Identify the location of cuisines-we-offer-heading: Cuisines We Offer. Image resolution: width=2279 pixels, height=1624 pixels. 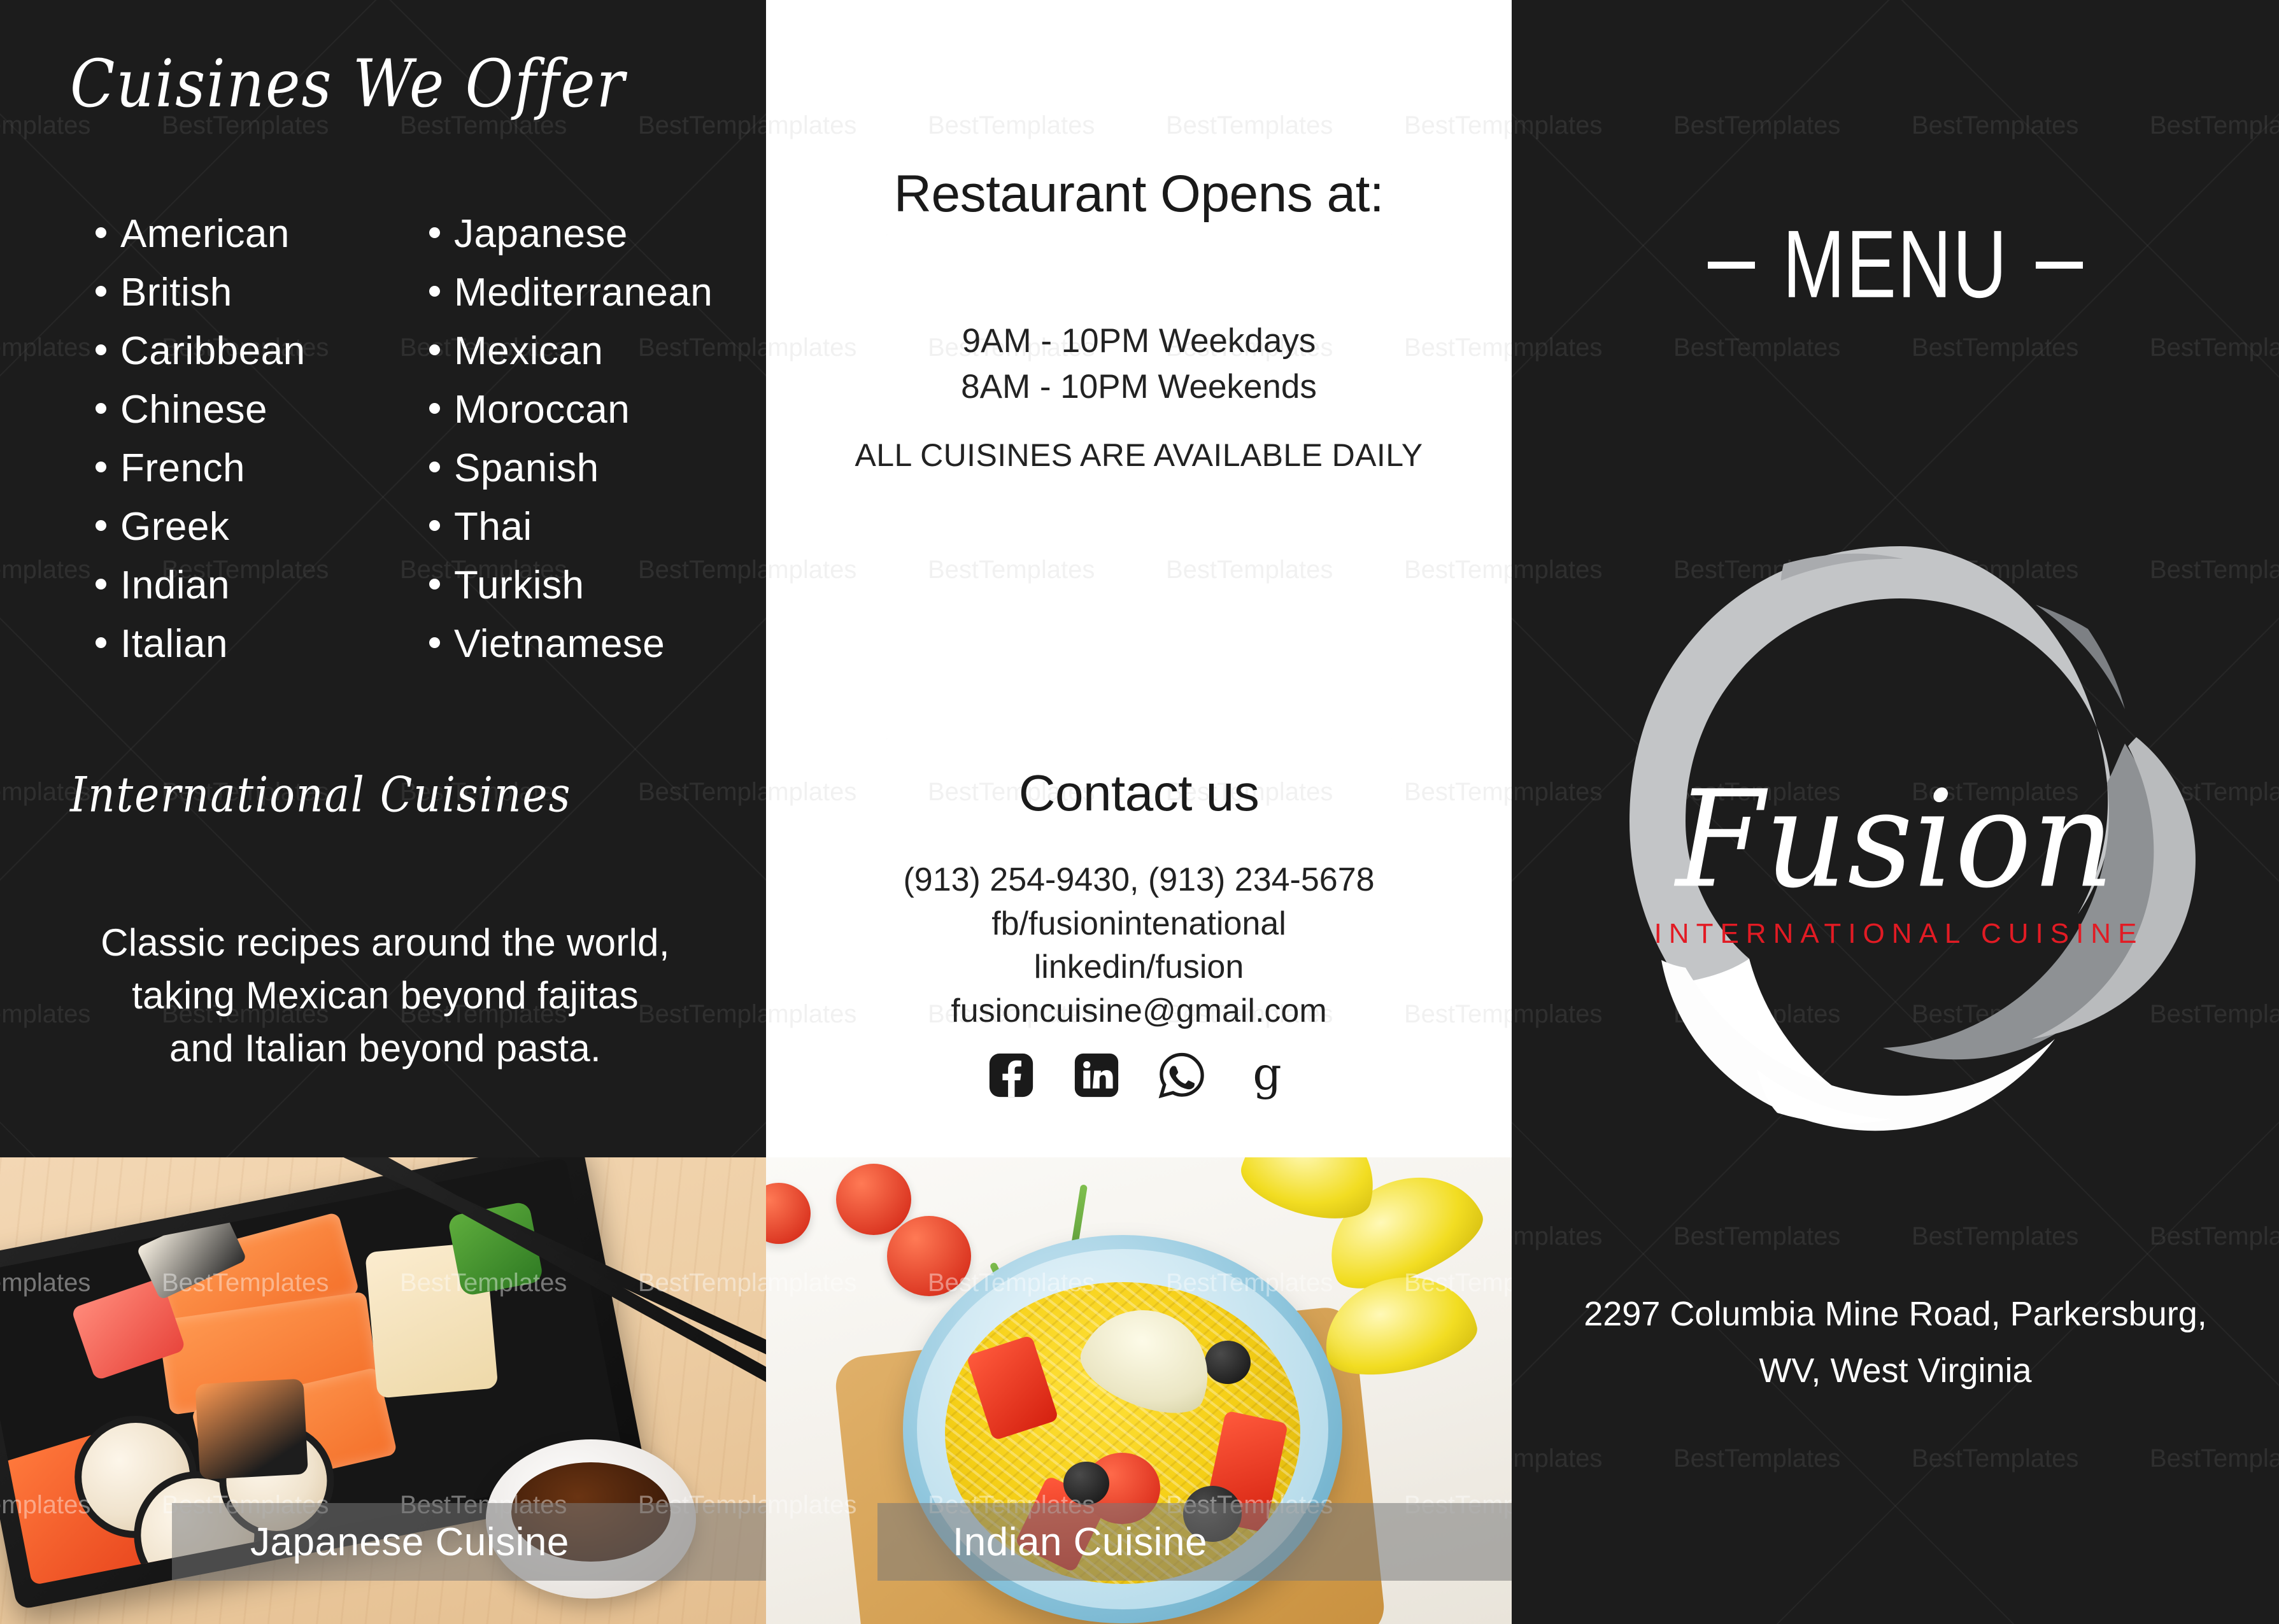
(348, 83).